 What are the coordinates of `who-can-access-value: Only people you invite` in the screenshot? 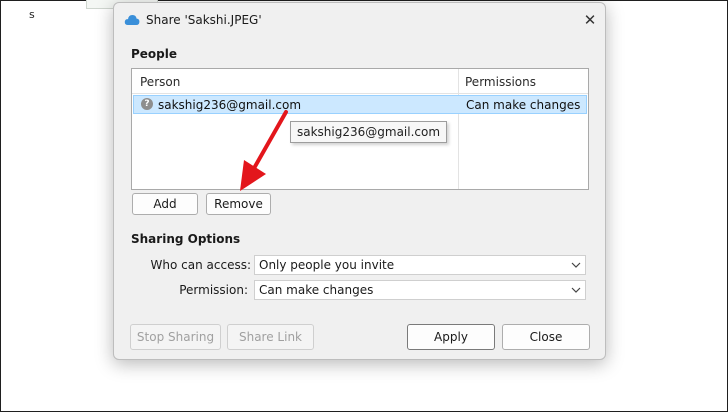 It's located at (327, 265).